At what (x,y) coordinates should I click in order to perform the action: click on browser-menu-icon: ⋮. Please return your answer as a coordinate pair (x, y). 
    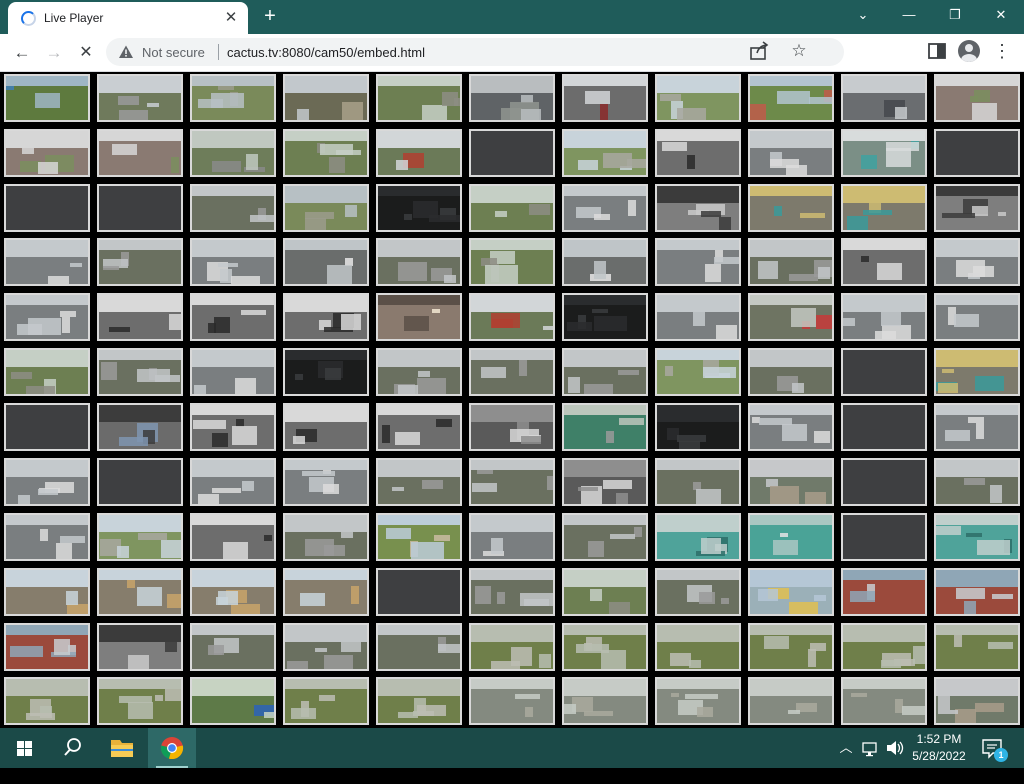
    Looking at the image, I should click on (1002, 51).